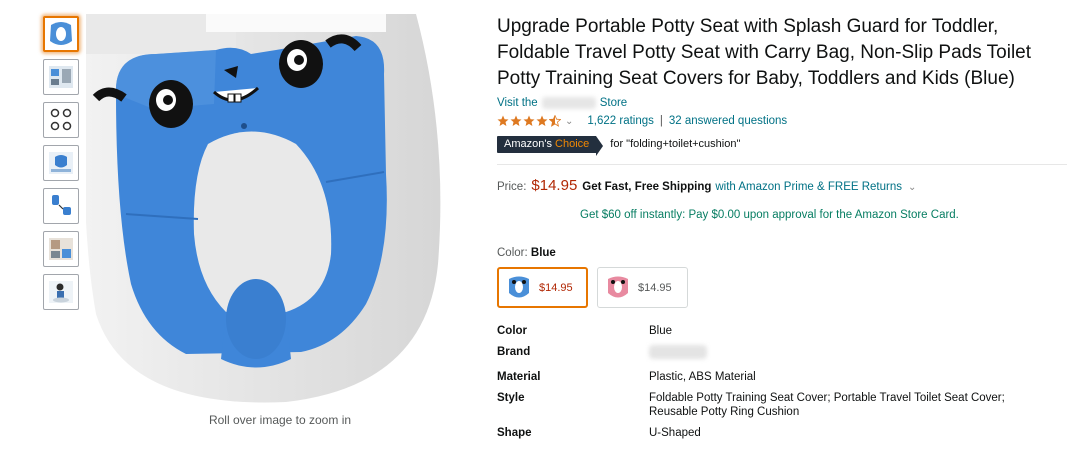 The width and height of the screenshot is (1080, 460). What do you see at coordinates (572, 143) in the screenshot?
I see `badge-choice-text: Choice` at bounding box center [572, 143].